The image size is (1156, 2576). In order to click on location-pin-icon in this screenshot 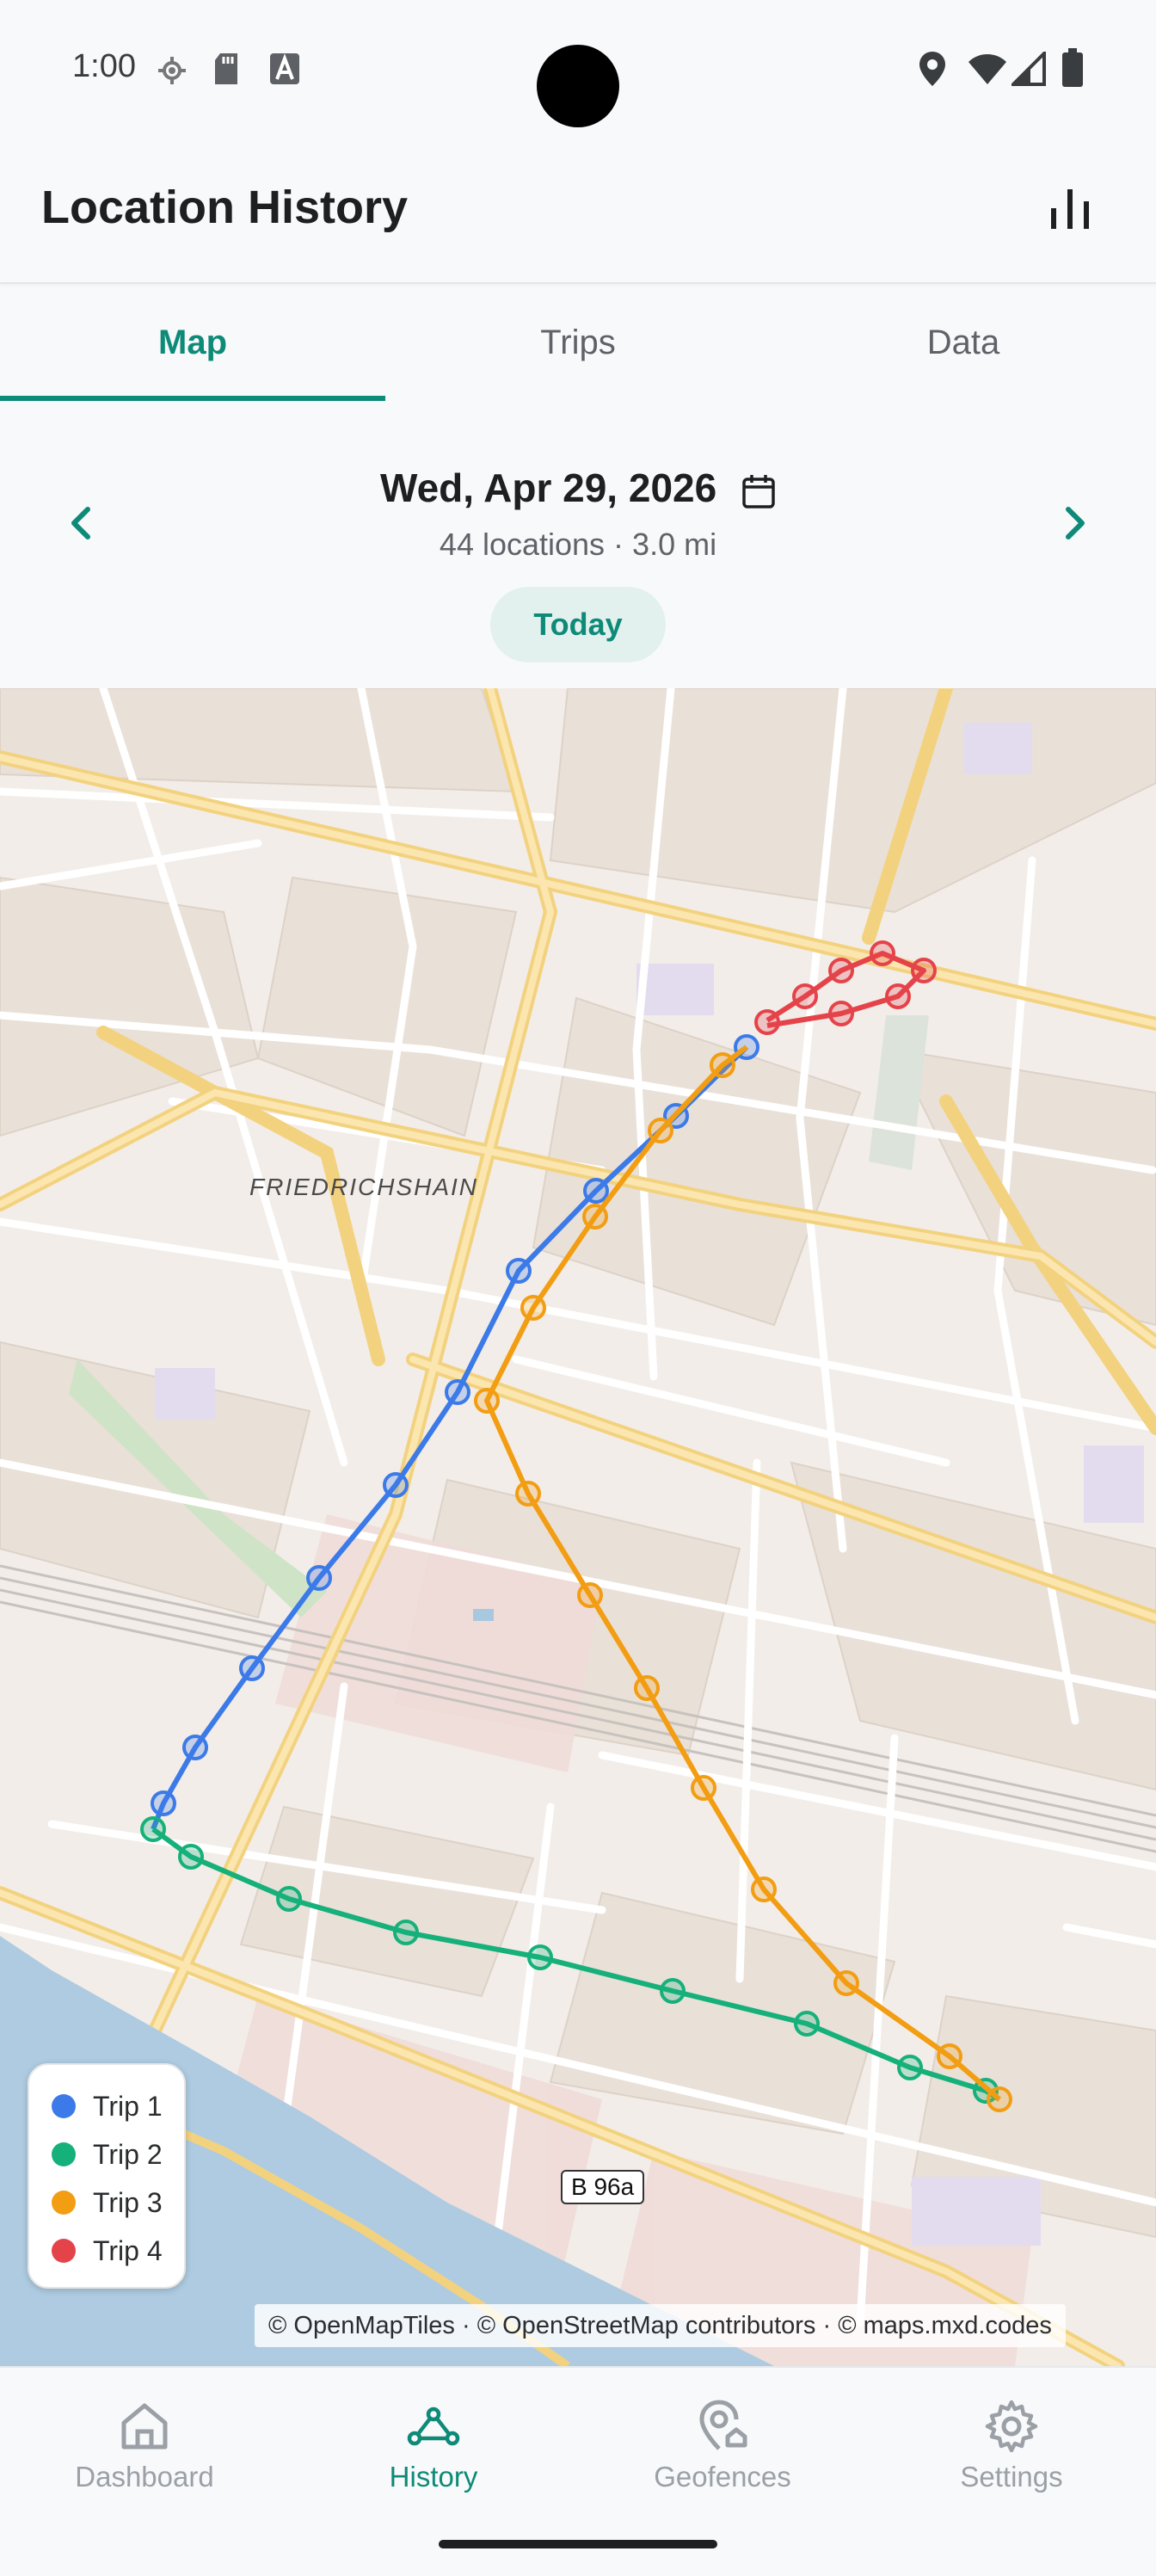, I will do `click(932, 69)`.